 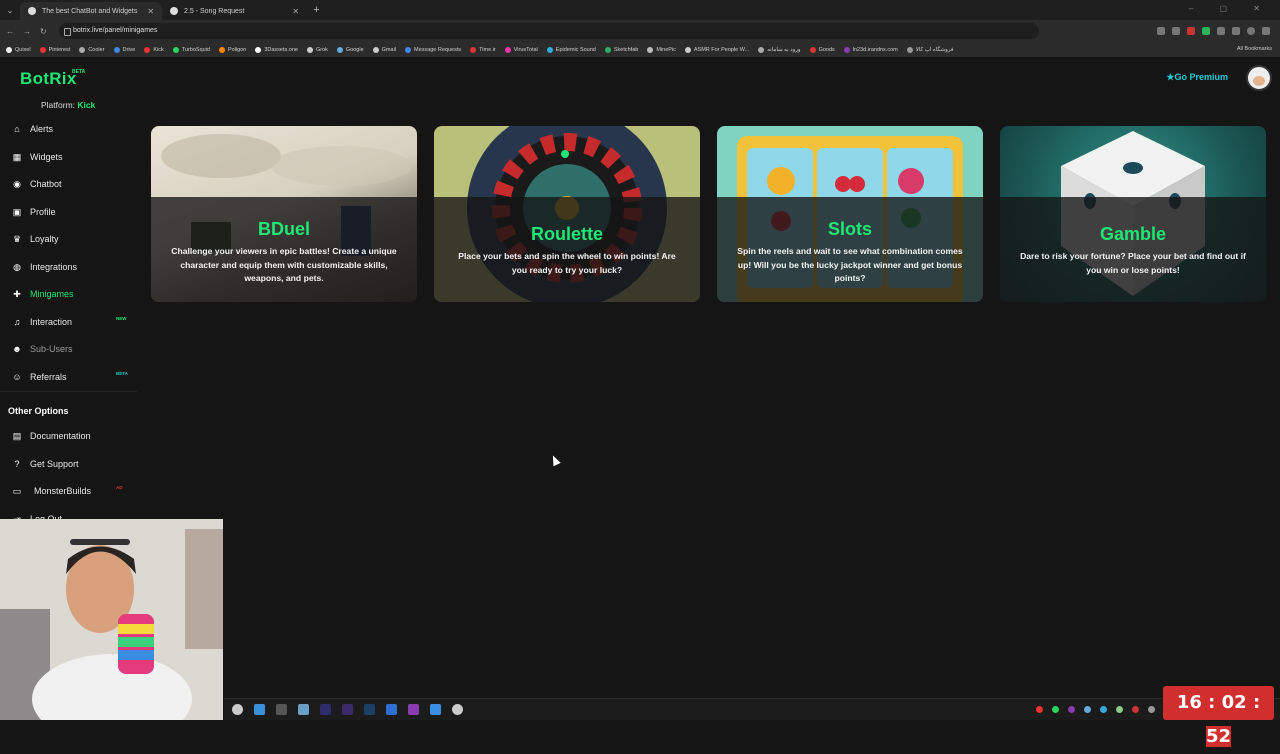 I want to click on sidebar-item-referrals: ☺ Referrals, so click(x=39, y=377).